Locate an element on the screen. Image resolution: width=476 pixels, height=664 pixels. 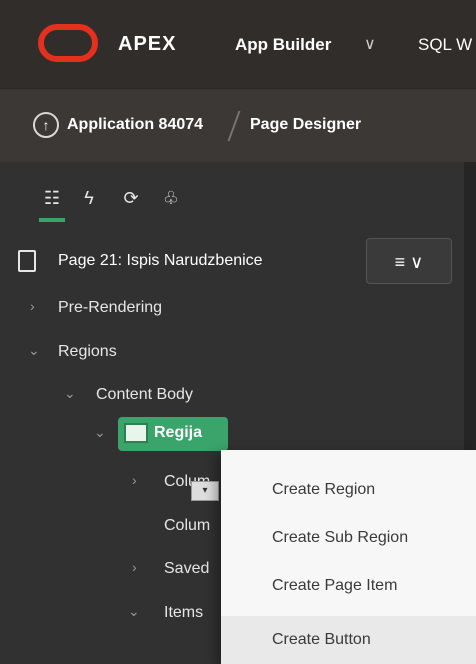
tree-node-region-selected: Regija is located at coordinates (173, 434).